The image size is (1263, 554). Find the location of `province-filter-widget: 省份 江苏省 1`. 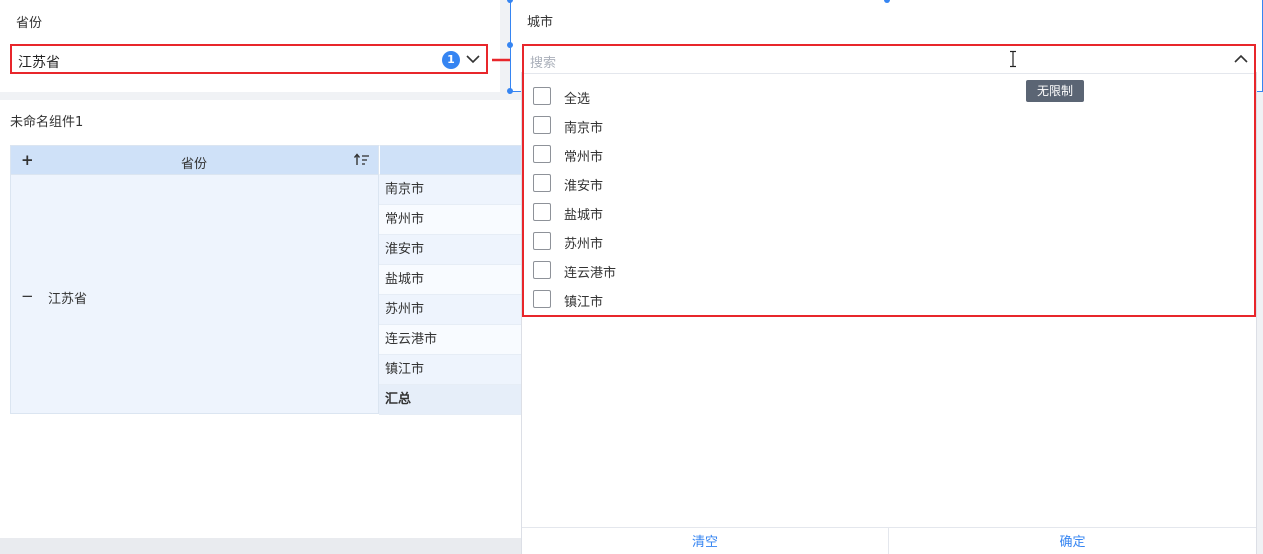

province-filter-widget: 省份 江苏省 1 is located at coordinates (250, 46).